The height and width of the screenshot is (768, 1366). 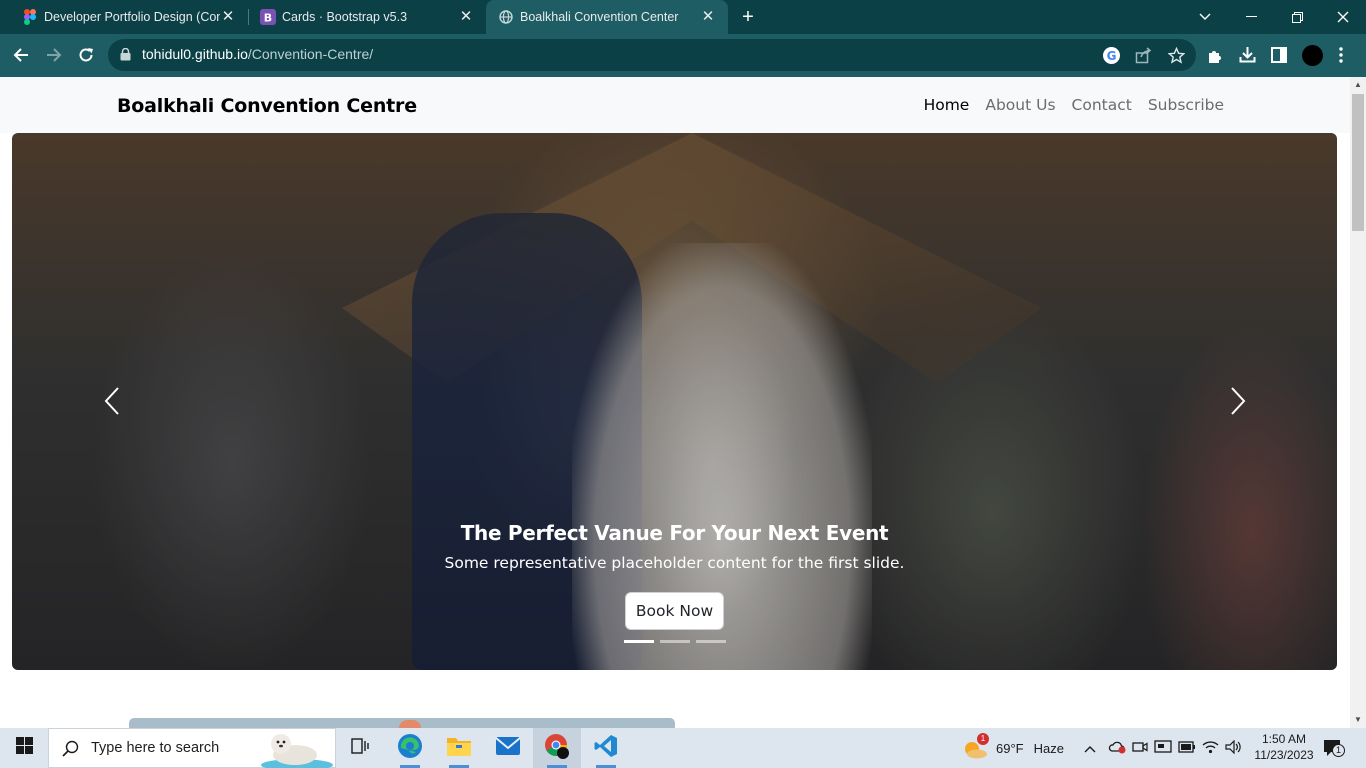 I want to click on tab-convention: Boalkhali Convention Center ✕, so click(x=607, y=17).